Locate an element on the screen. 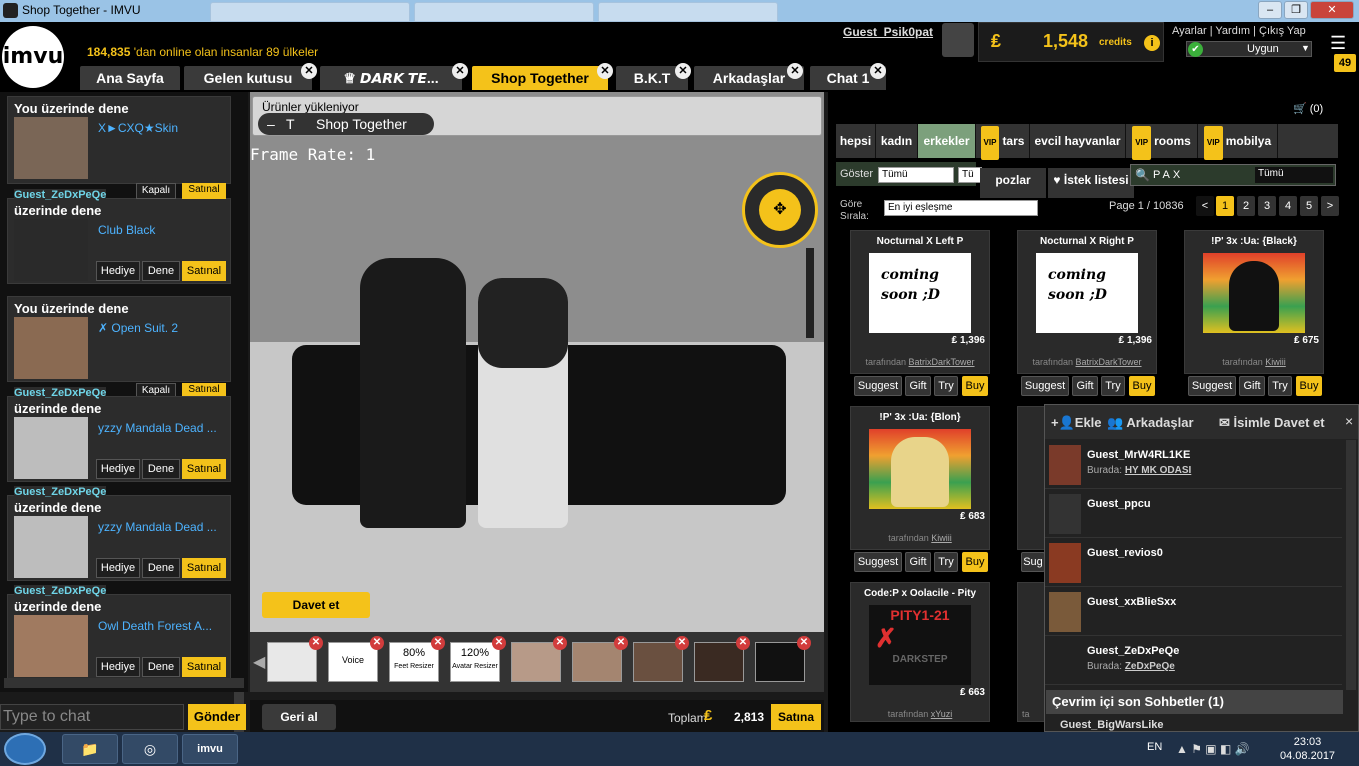 This screenshot has height=766, width=1359. filter-select: Tü is located at coordinates (970, 175).